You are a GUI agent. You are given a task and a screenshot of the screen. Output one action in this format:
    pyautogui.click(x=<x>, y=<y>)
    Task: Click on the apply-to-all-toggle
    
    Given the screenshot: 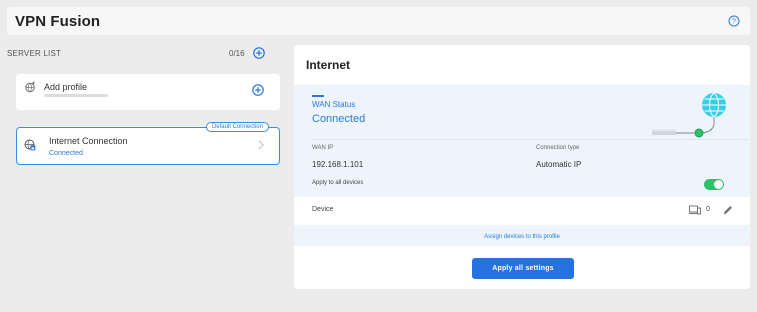 What is the action you would take?
    pyautogui.click(x=714, y=184)
    